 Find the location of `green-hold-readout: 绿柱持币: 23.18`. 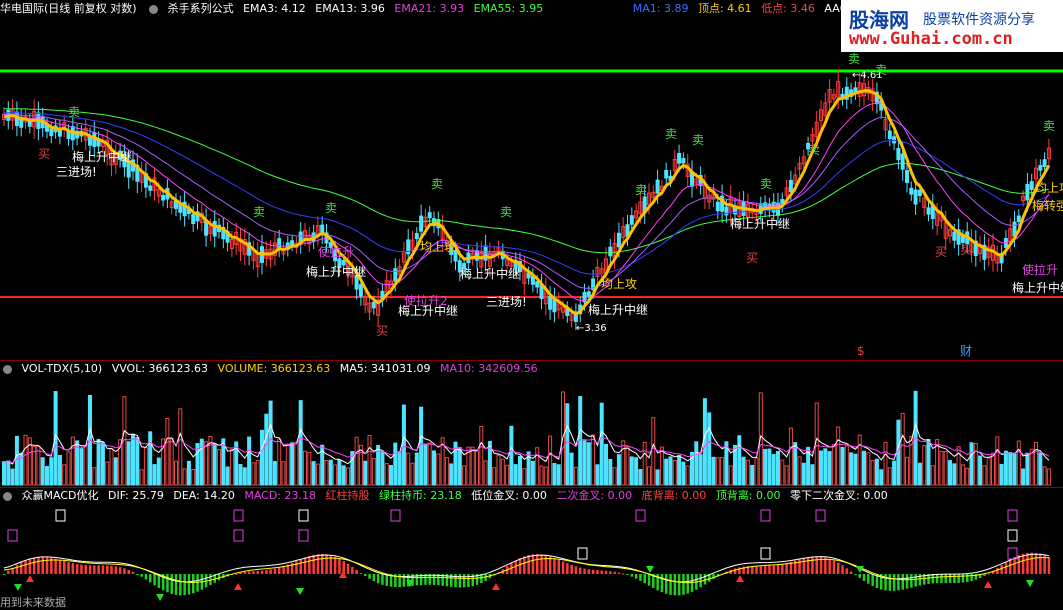

green-hold-readout: 绿柱持币: 23.18 is located at coordinates (420, 495).